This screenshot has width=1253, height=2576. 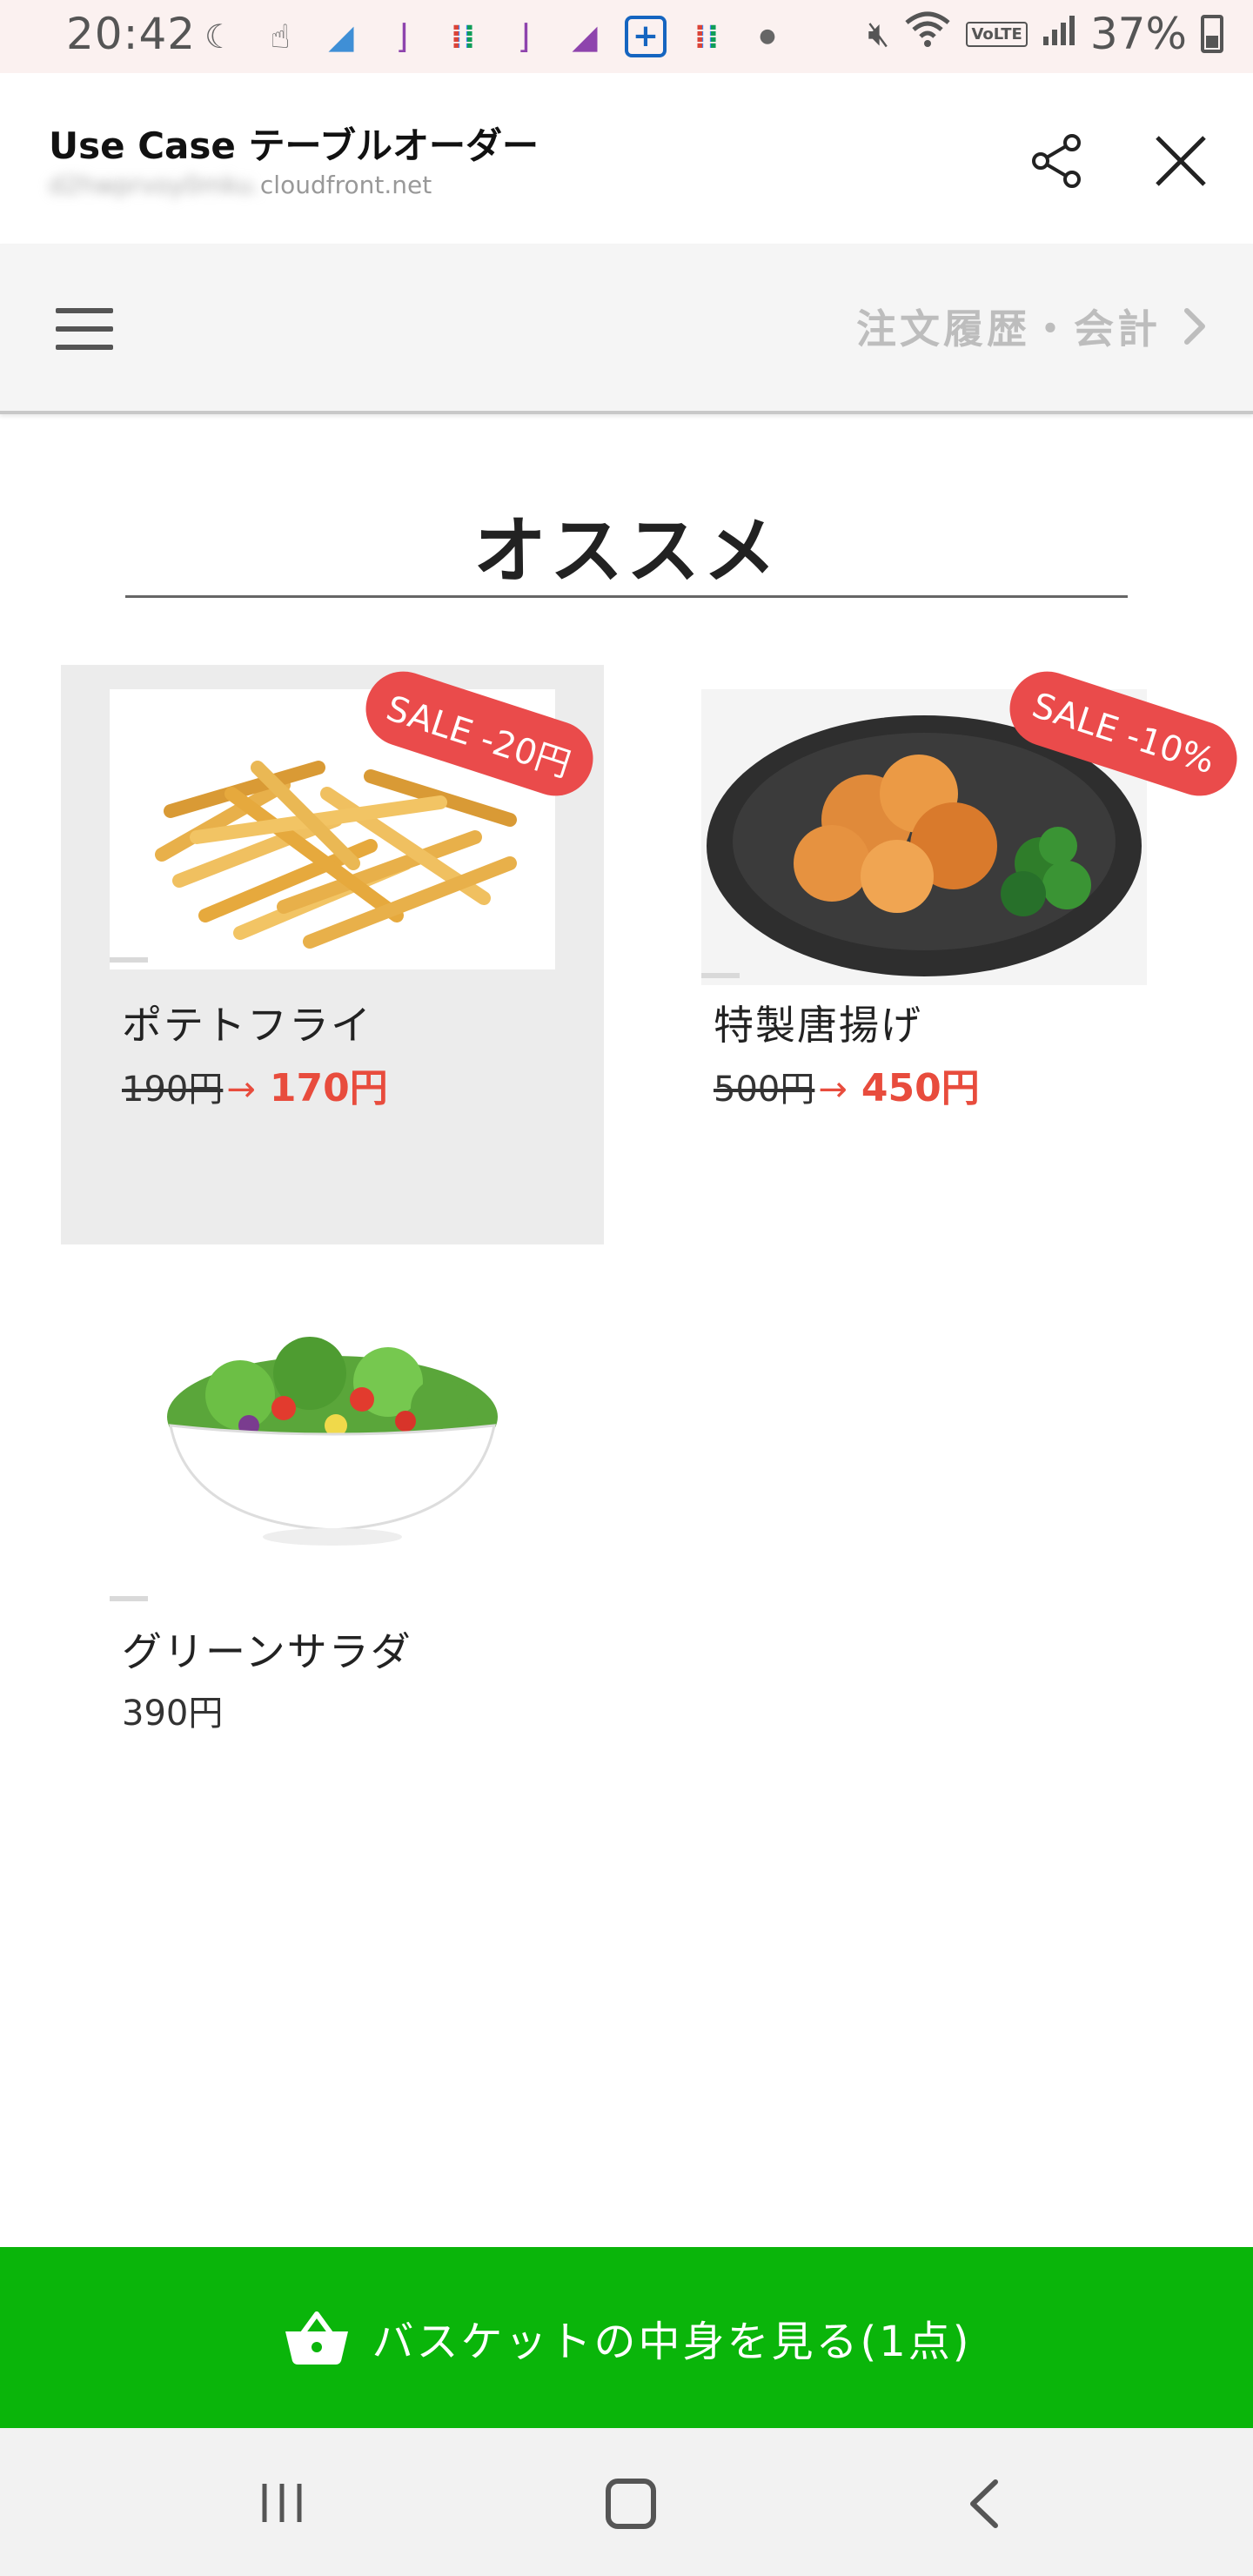 What do you see at coordinates (131, 34) in the screenshot?
I see `status-time: 20:42` at bounding box center [131, 34].